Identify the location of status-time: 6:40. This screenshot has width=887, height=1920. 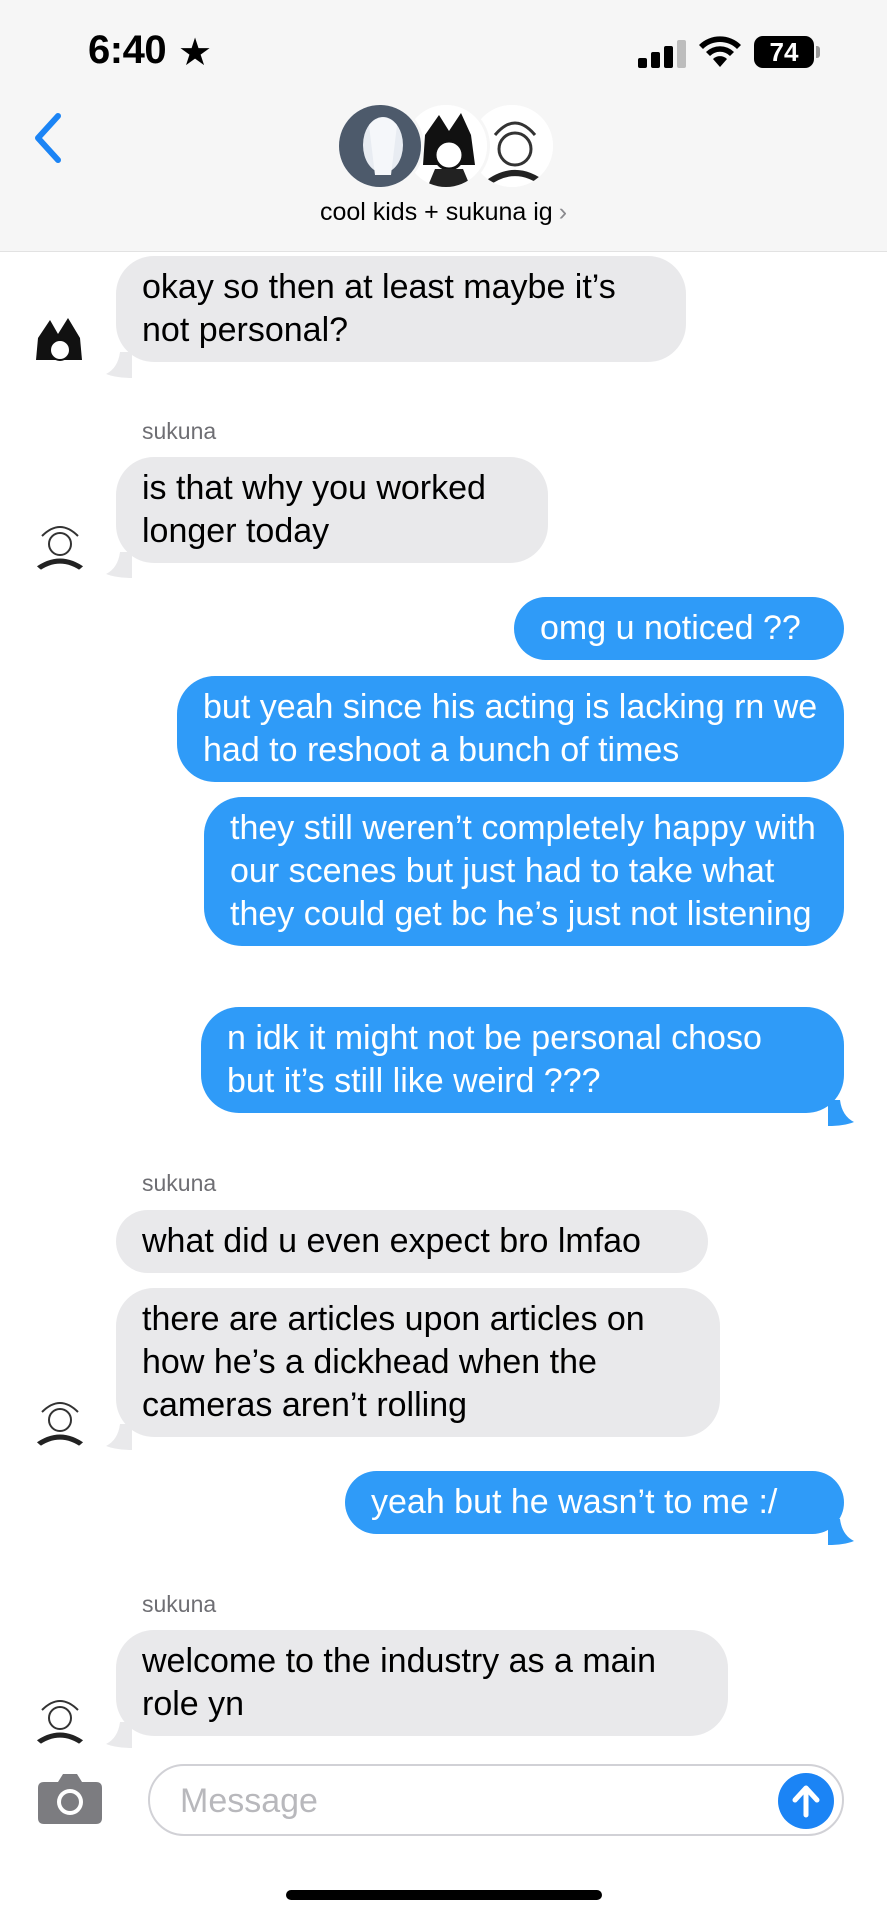
(127, 50).